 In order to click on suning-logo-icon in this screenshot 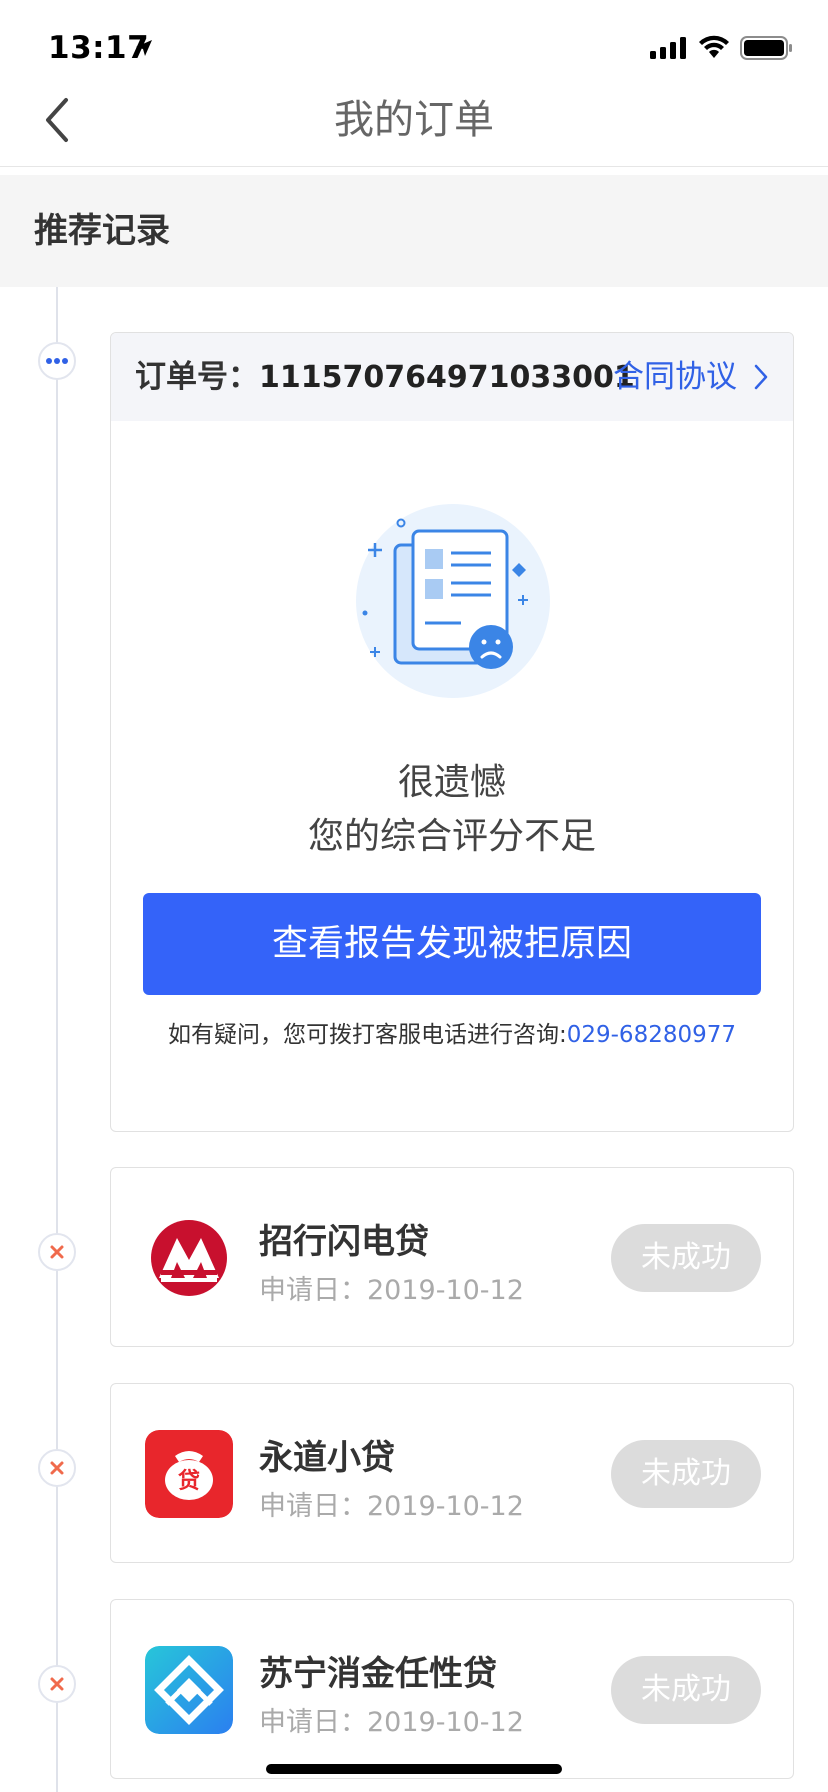, I will do `click(189, 1690)`.